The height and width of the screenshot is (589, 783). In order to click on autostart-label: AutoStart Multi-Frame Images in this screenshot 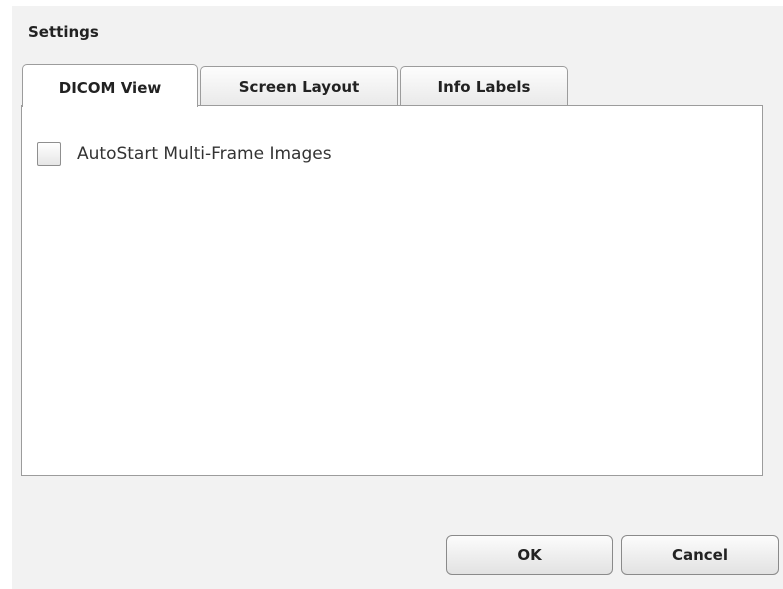, I will do `click(204, 154)`.